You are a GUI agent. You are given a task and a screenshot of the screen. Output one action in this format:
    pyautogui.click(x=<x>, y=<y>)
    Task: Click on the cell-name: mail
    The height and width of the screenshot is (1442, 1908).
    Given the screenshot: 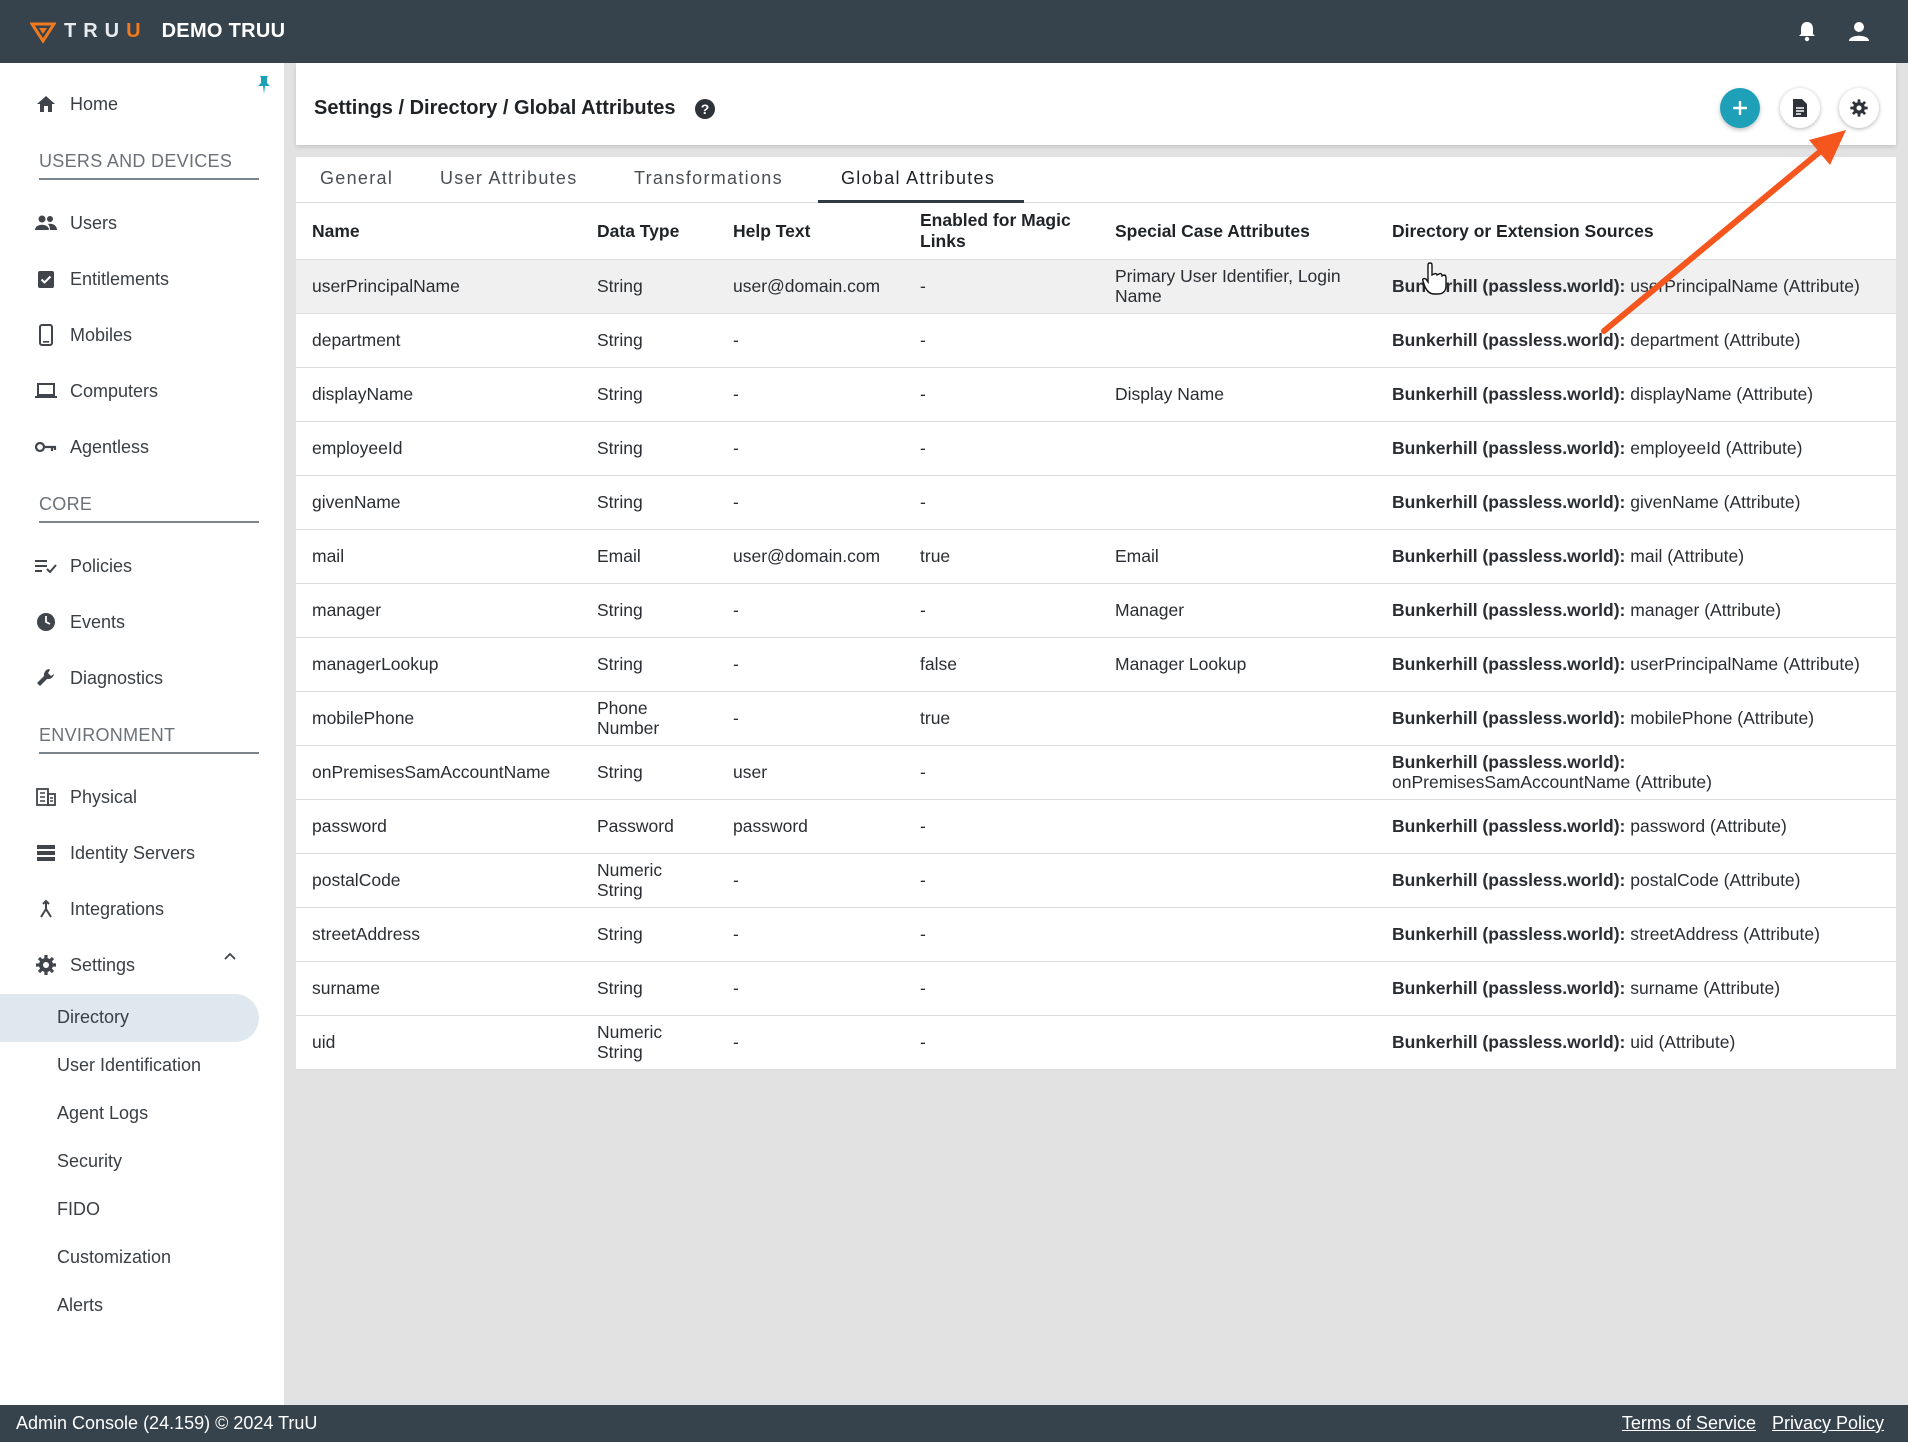 What is the action you would take?
    pyautogui.click(x=438, y=556)
    